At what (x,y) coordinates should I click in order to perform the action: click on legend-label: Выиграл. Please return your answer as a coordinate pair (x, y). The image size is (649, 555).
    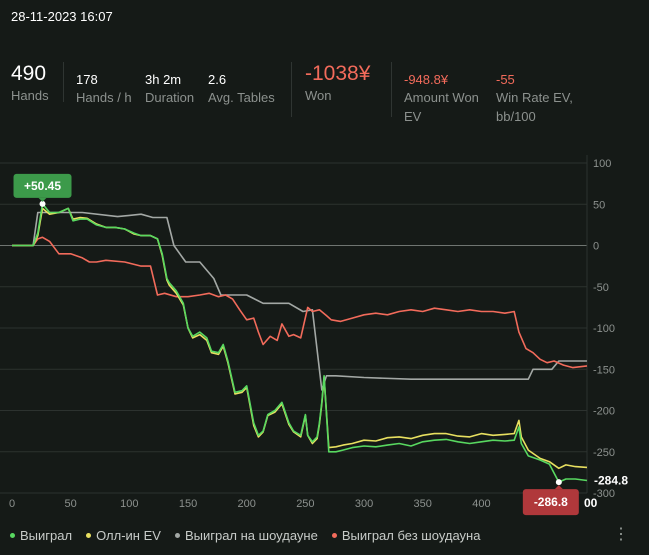
    Looking at the image, I should click on (46, 535).